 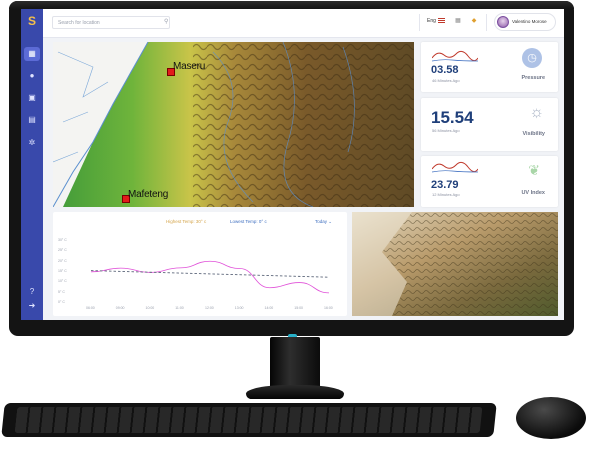 What do you see at coordinates (295, 363) in the screenshot?
I see `monitor-stand-neck` at bounding box center [295, 363].